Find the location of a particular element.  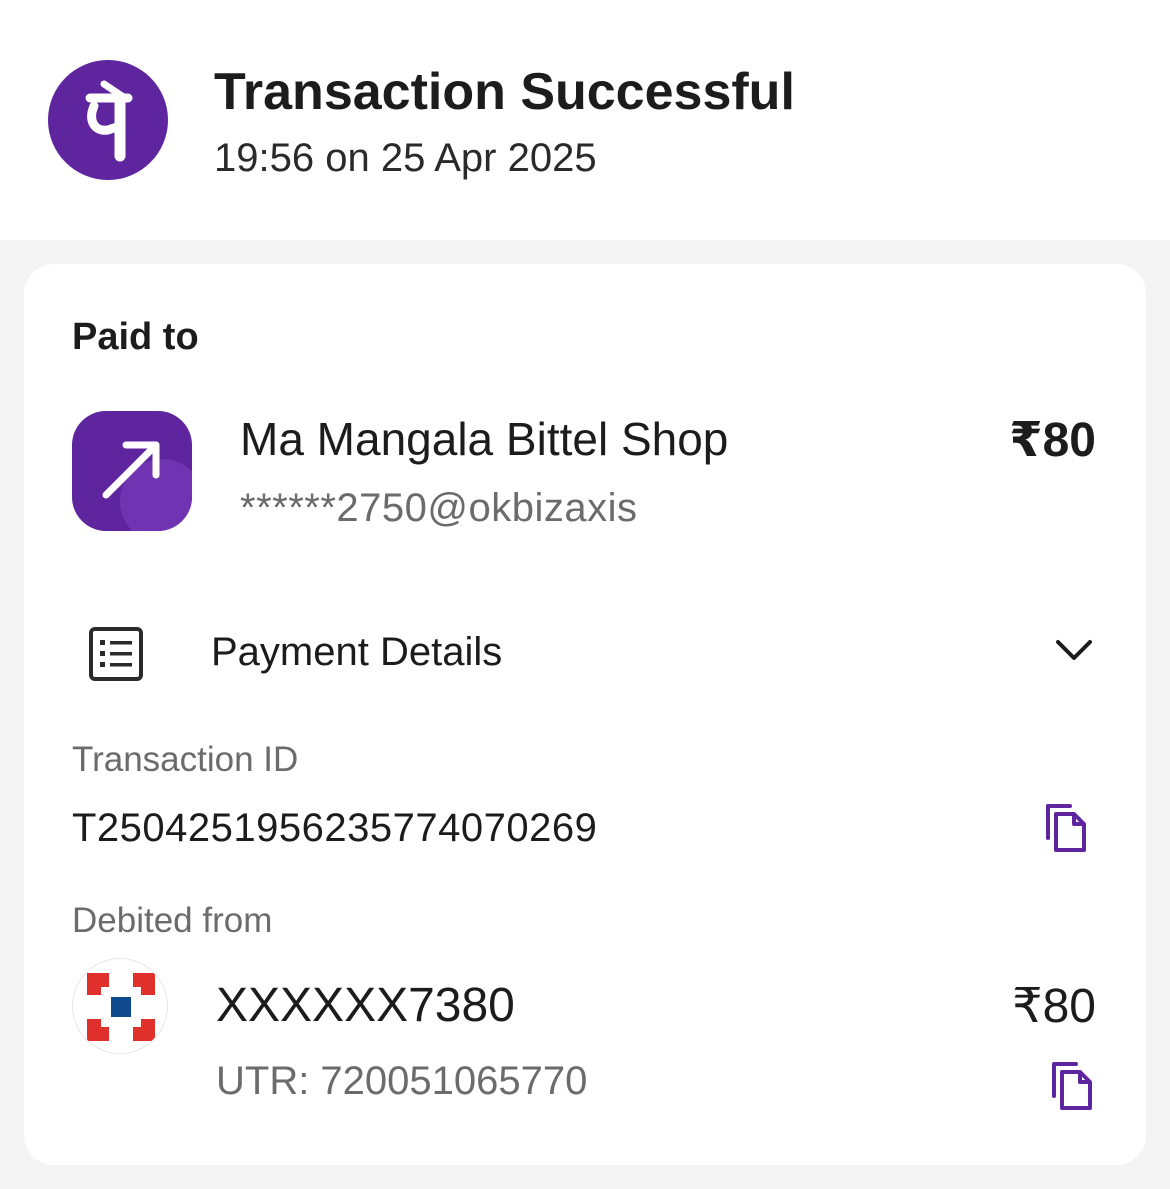

payment-details-toggle: Payment Details is located at coordinates (585, 652).